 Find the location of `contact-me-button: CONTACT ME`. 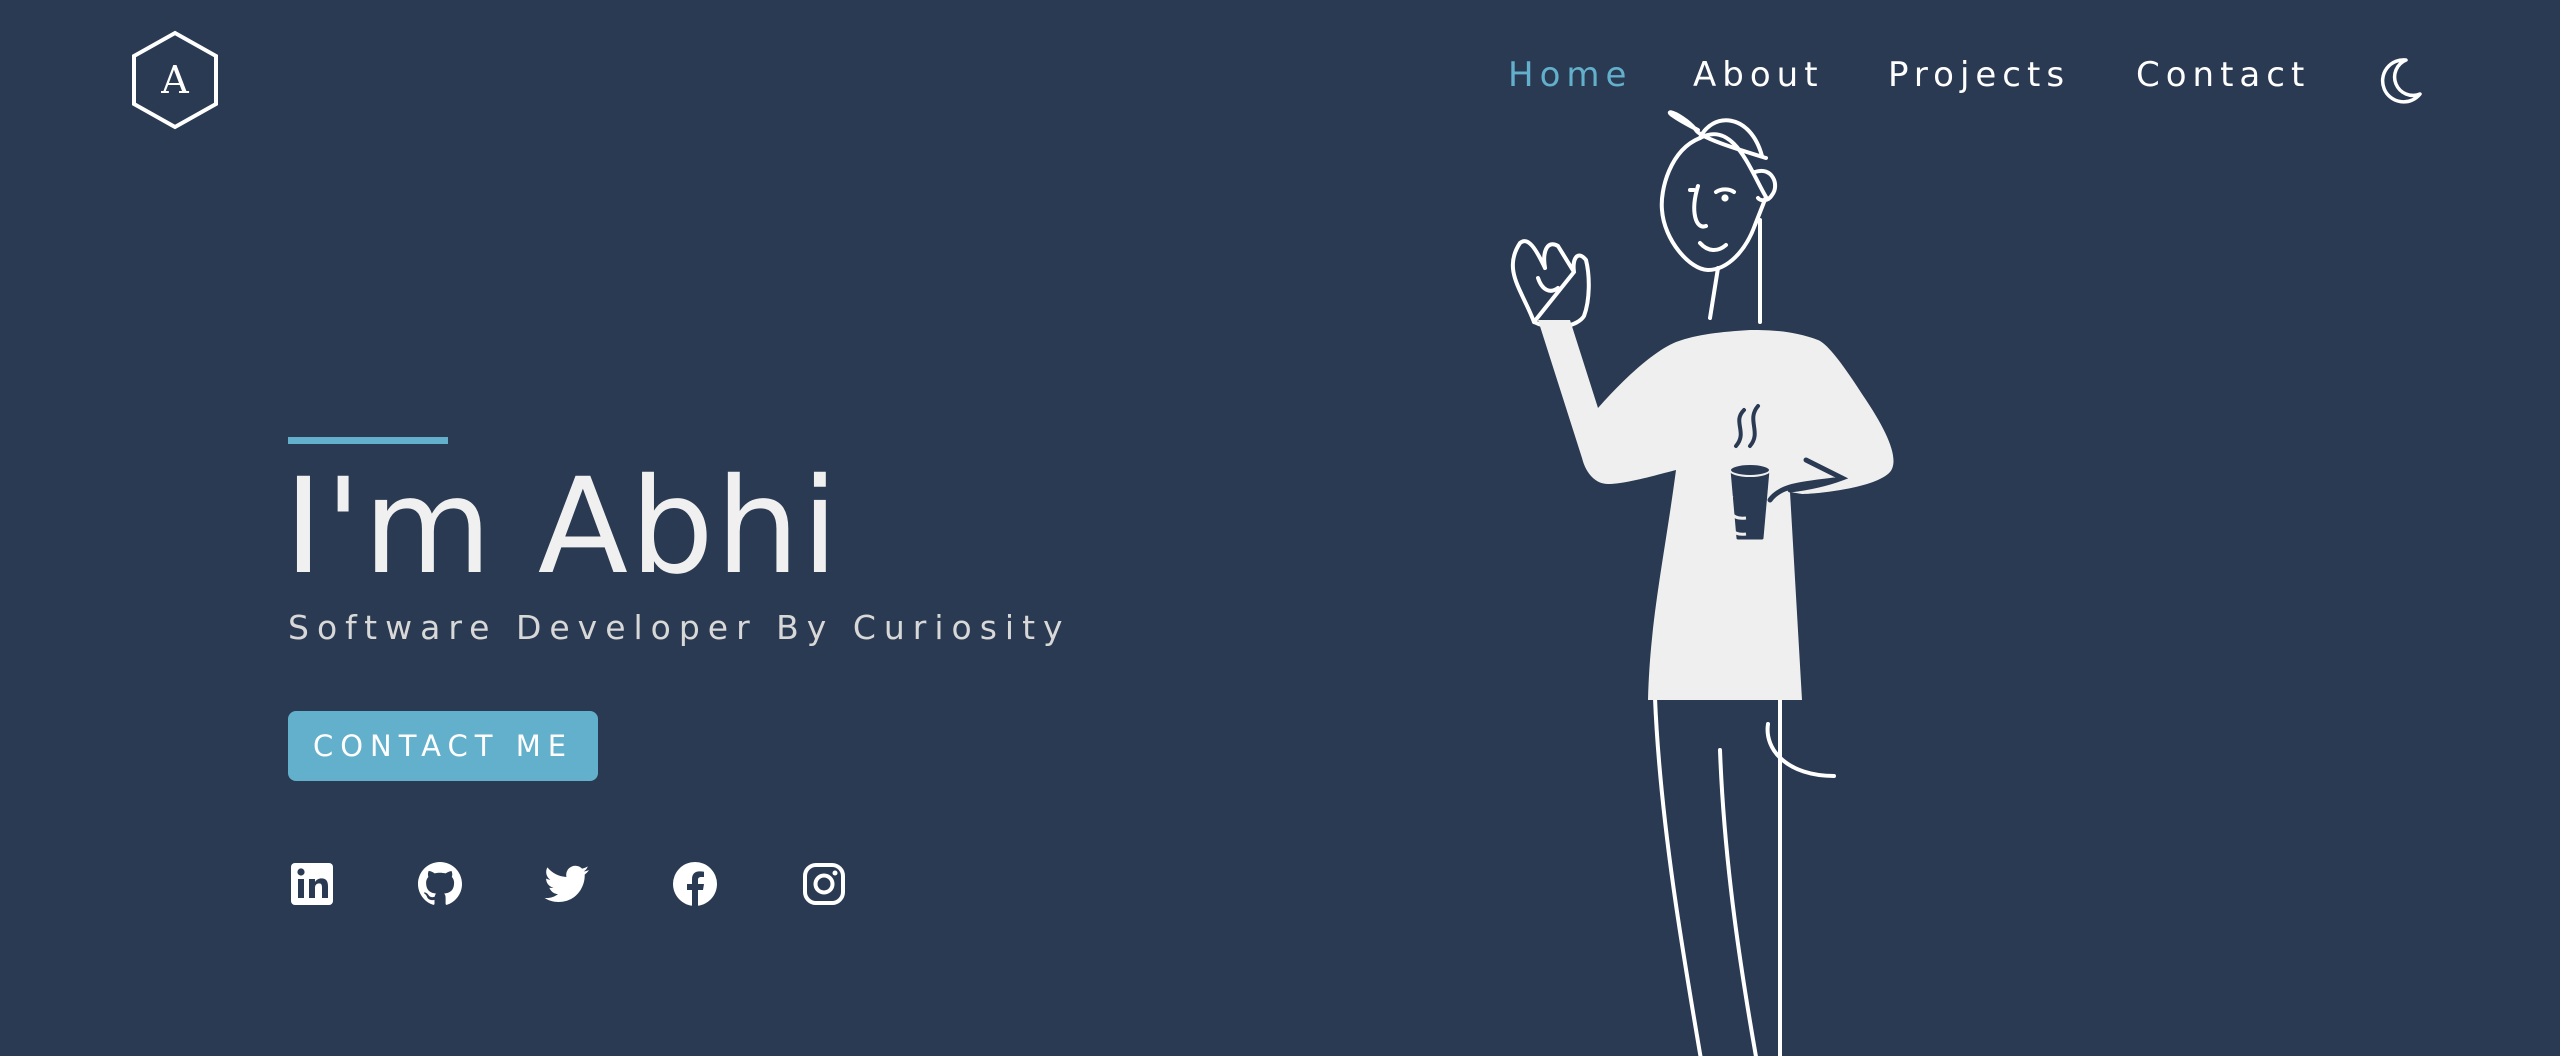

contact-me-button: CONTACT ME is located at coordinates (443, 746).